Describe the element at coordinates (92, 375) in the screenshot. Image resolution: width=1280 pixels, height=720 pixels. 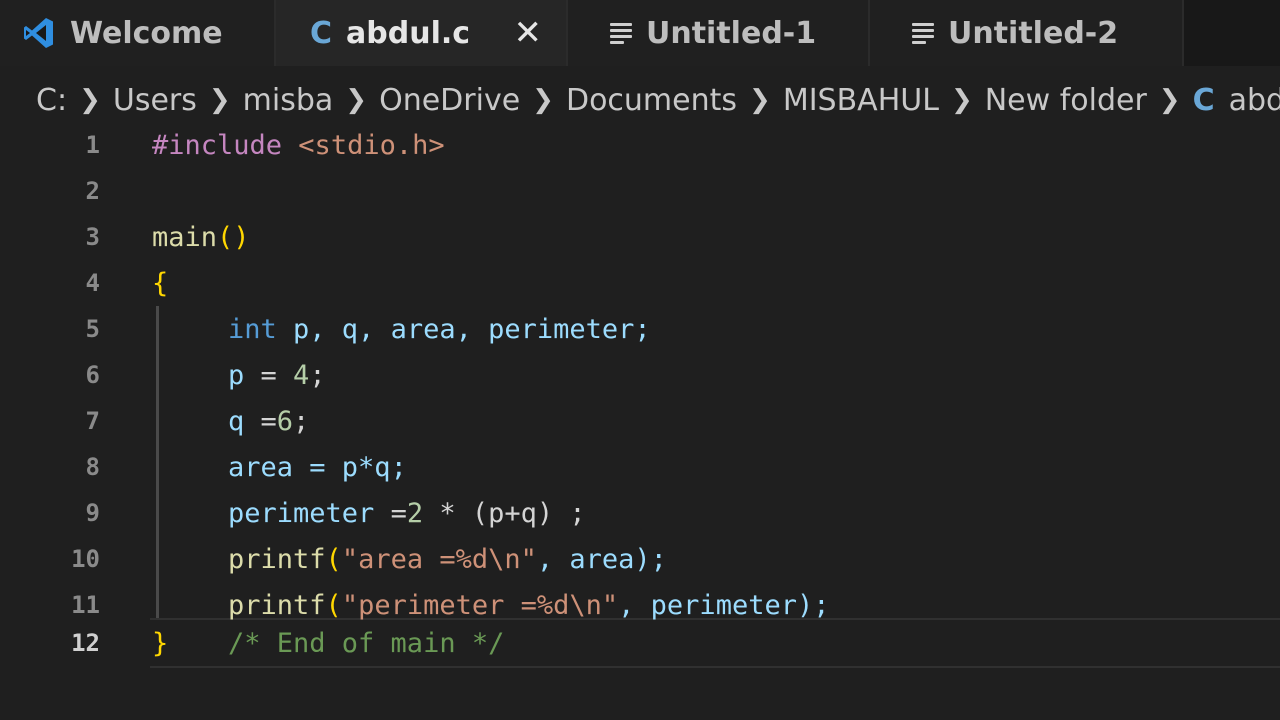
I see `line-number: 6` at that location.